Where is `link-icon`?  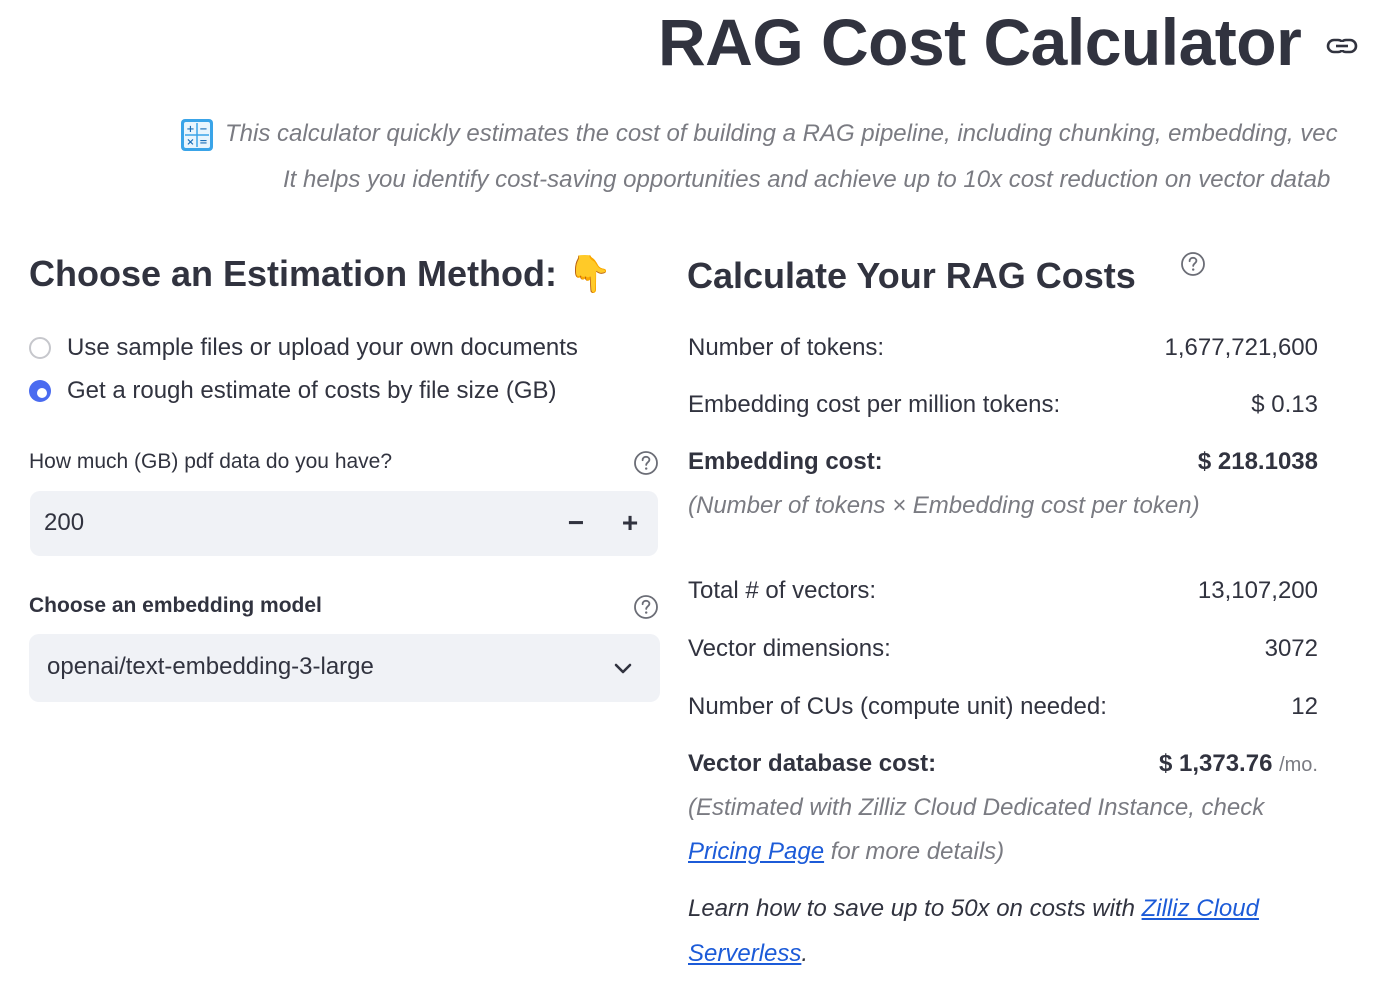 link-icon is located at coordinates (1342, 46).